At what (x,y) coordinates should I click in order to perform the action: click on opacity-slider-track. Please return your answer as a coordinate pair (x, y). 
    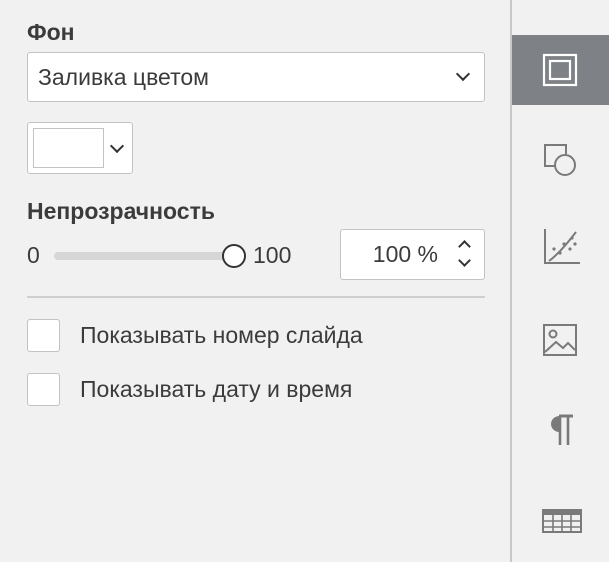
    Looking at the image, I should click on (144, 256).